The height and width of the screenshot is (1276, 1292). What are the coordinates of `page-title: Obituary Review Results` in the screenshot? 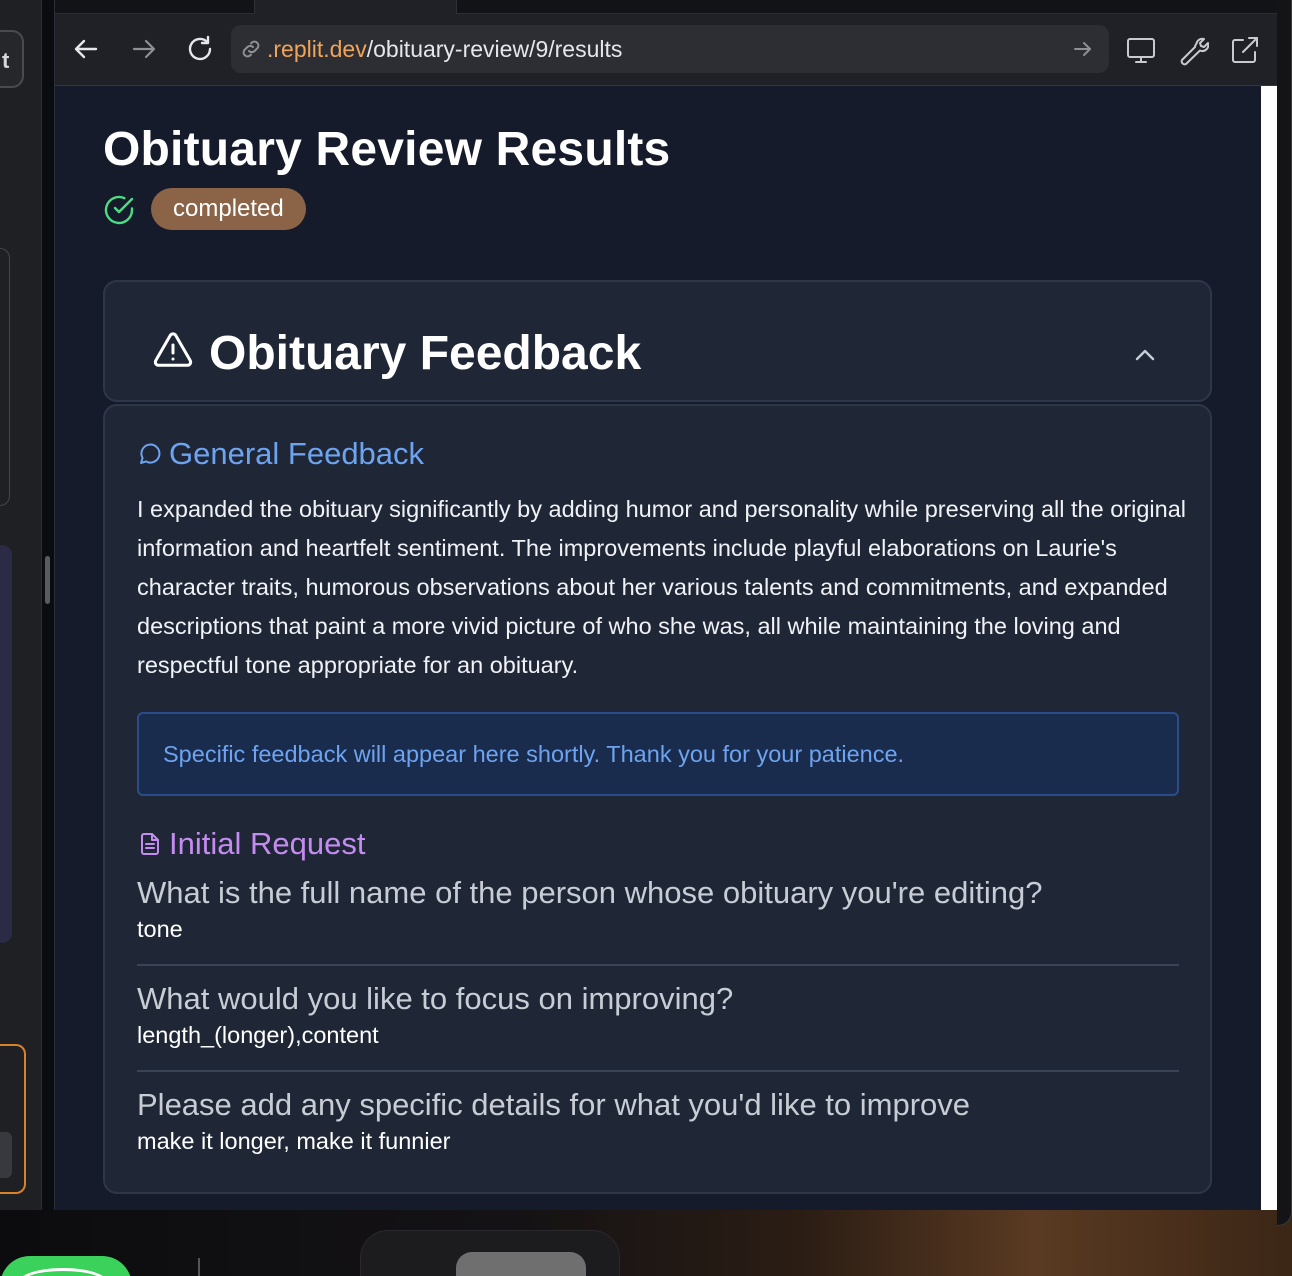 It's located at (387, 149).